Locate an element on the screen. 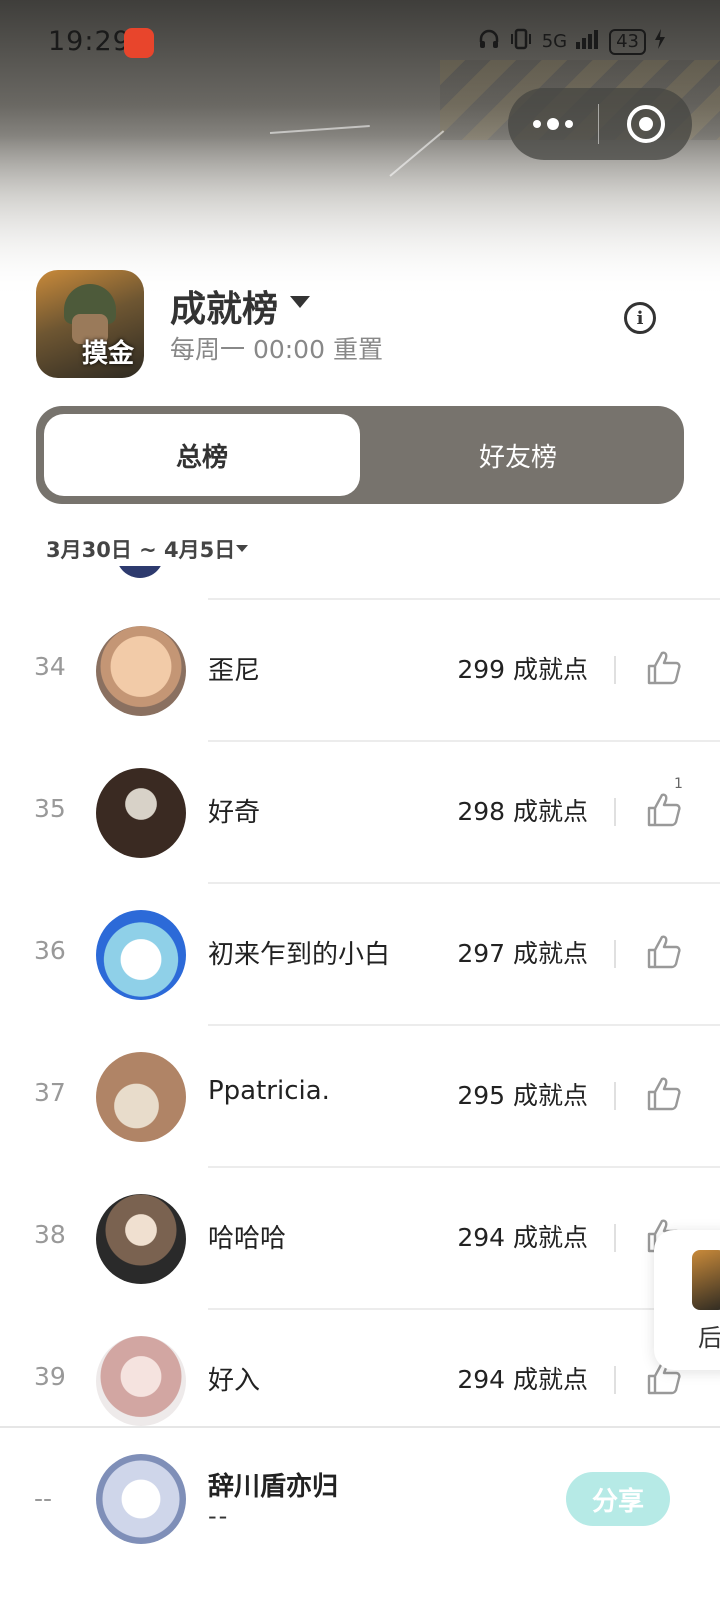 Image resolution: width=720 pixels, height=1598 pixels. game-logo-text: 摸金 is located at coordinates (107, 354).